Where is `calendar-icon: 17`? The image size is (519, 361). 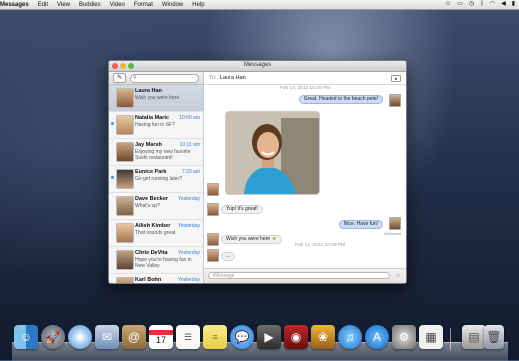 calendar-icon: 17 is located at coordinates (161, 337).